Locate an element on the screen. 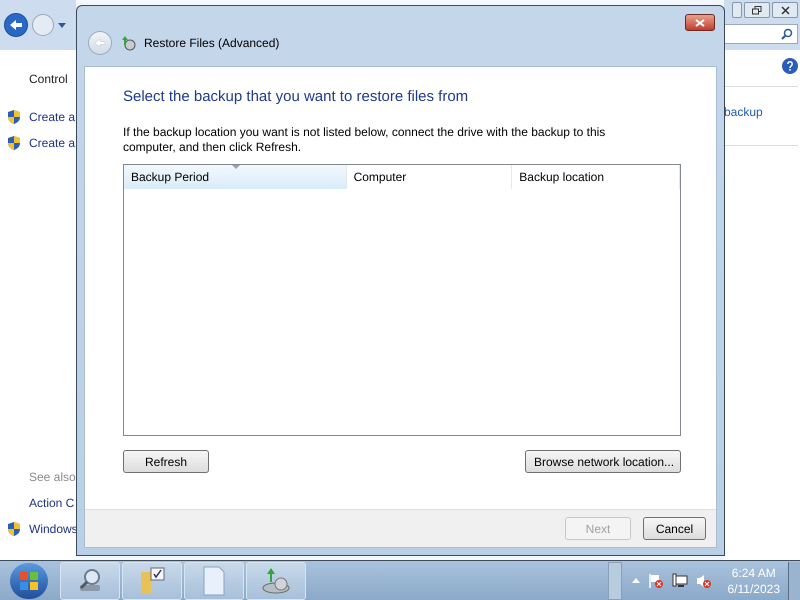 Image resolution: width=800 pixels, height=600 pixels. page-heading: Select the backup that you want to restore files from is located at coordinates (296, 97).